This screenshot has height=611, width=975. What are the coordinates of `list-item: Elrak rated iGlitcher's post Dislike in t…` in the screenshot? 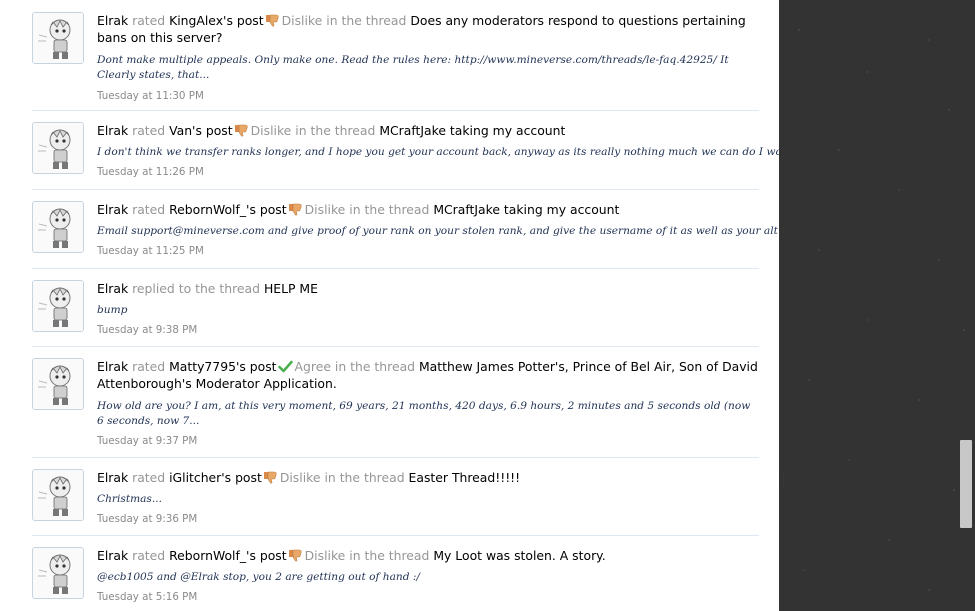 It's located at (395, 497).